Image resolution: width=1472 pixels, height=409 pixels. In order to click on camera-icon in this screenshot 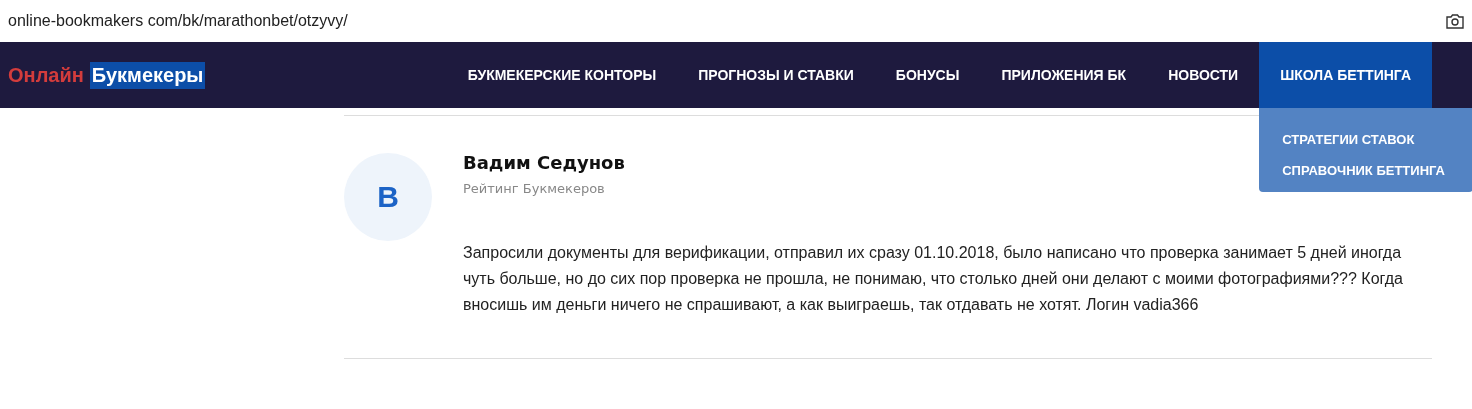, I will do `click(1455, 21)`.